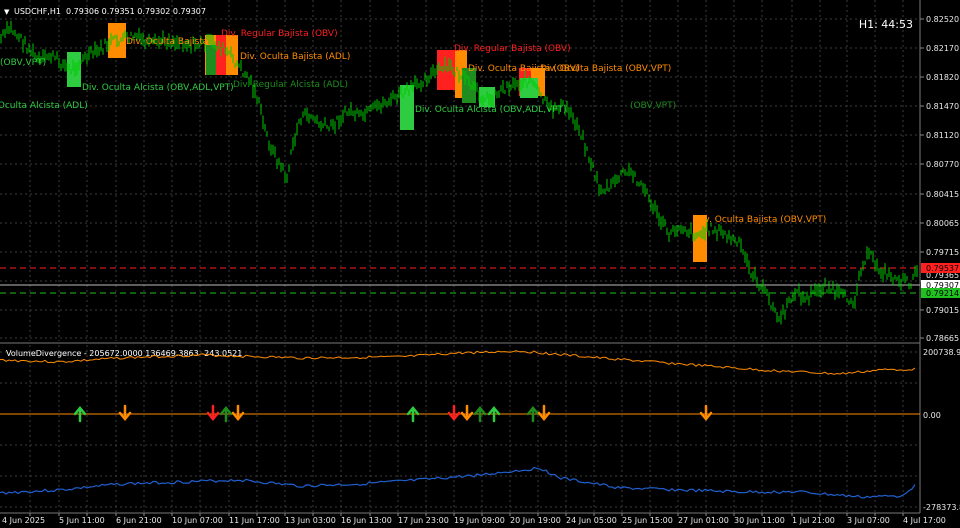  Describe the element at coordinates (591, 520) in the screenshot. I see `time-label: 24 Jun 05:00` at that location.